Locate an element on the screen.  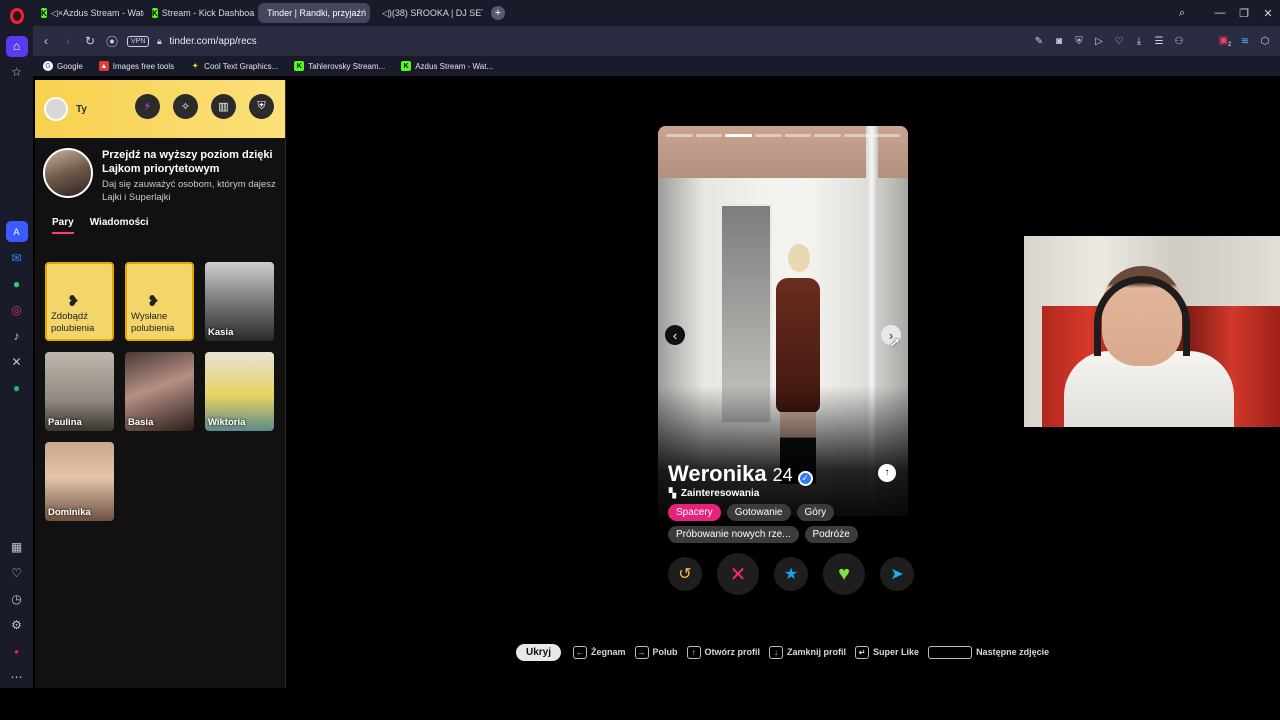
tab-tinder: Tinder | Randki, przyjaźń is located at coordinates (314, 13).